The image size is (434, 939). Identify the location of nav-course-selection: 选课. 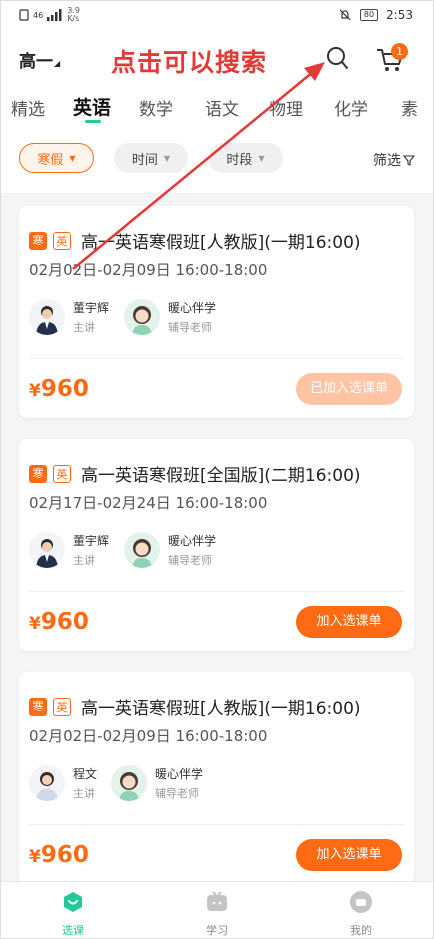
(73, 914).